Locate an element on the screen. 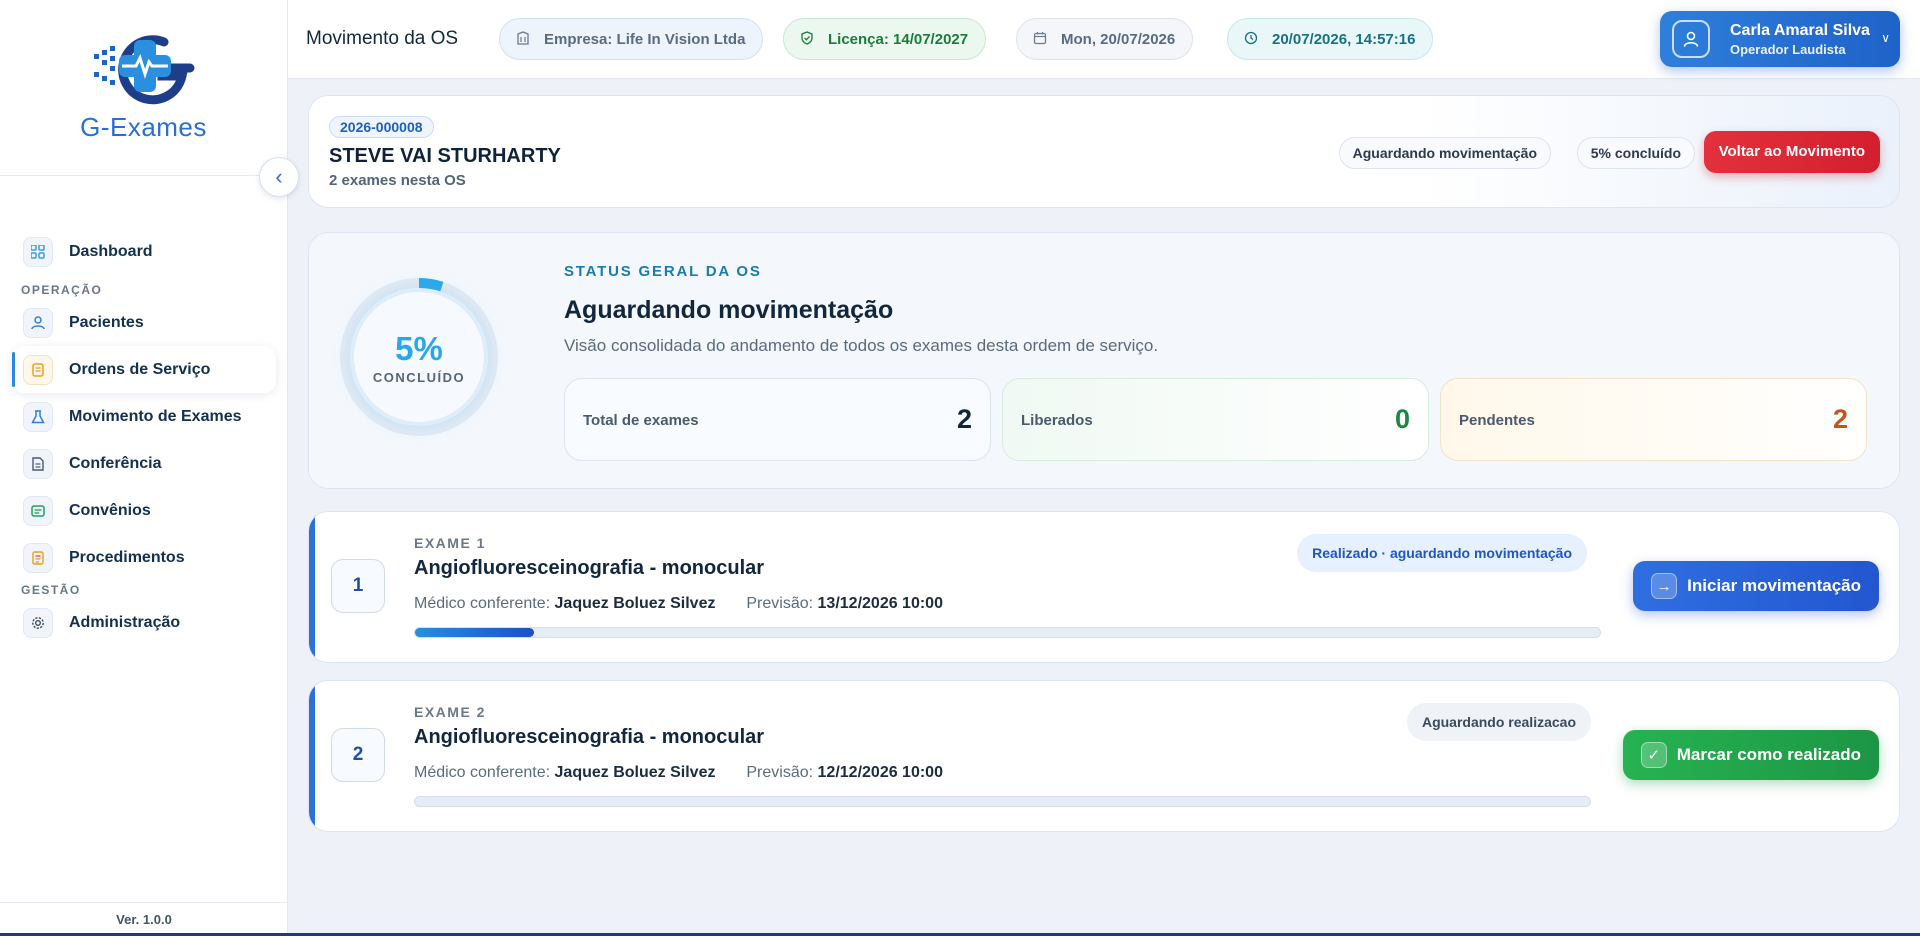 The image size is (1920, 936). logo-text: G-Exames is located at coordinates (143, 127).